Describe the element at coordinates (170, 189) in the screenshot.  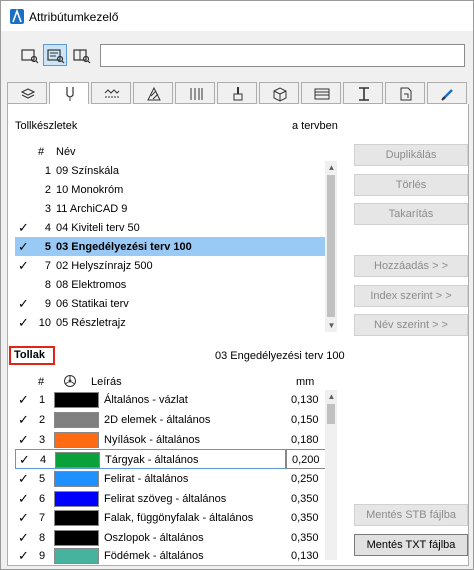
I see `pen-set-row: 2 10 Monokróm` at that location.